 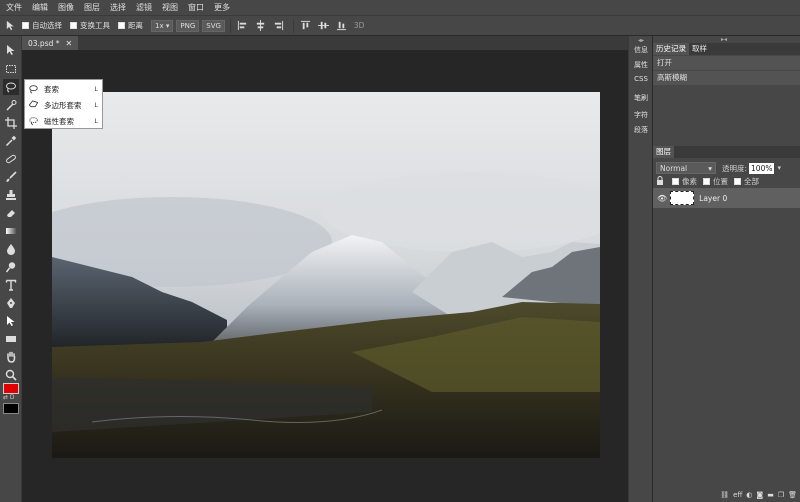 What do you see at coordinates (96, 121) in the screenshot?
I see `shortcut-key: L` at bounding box center [96, 121].